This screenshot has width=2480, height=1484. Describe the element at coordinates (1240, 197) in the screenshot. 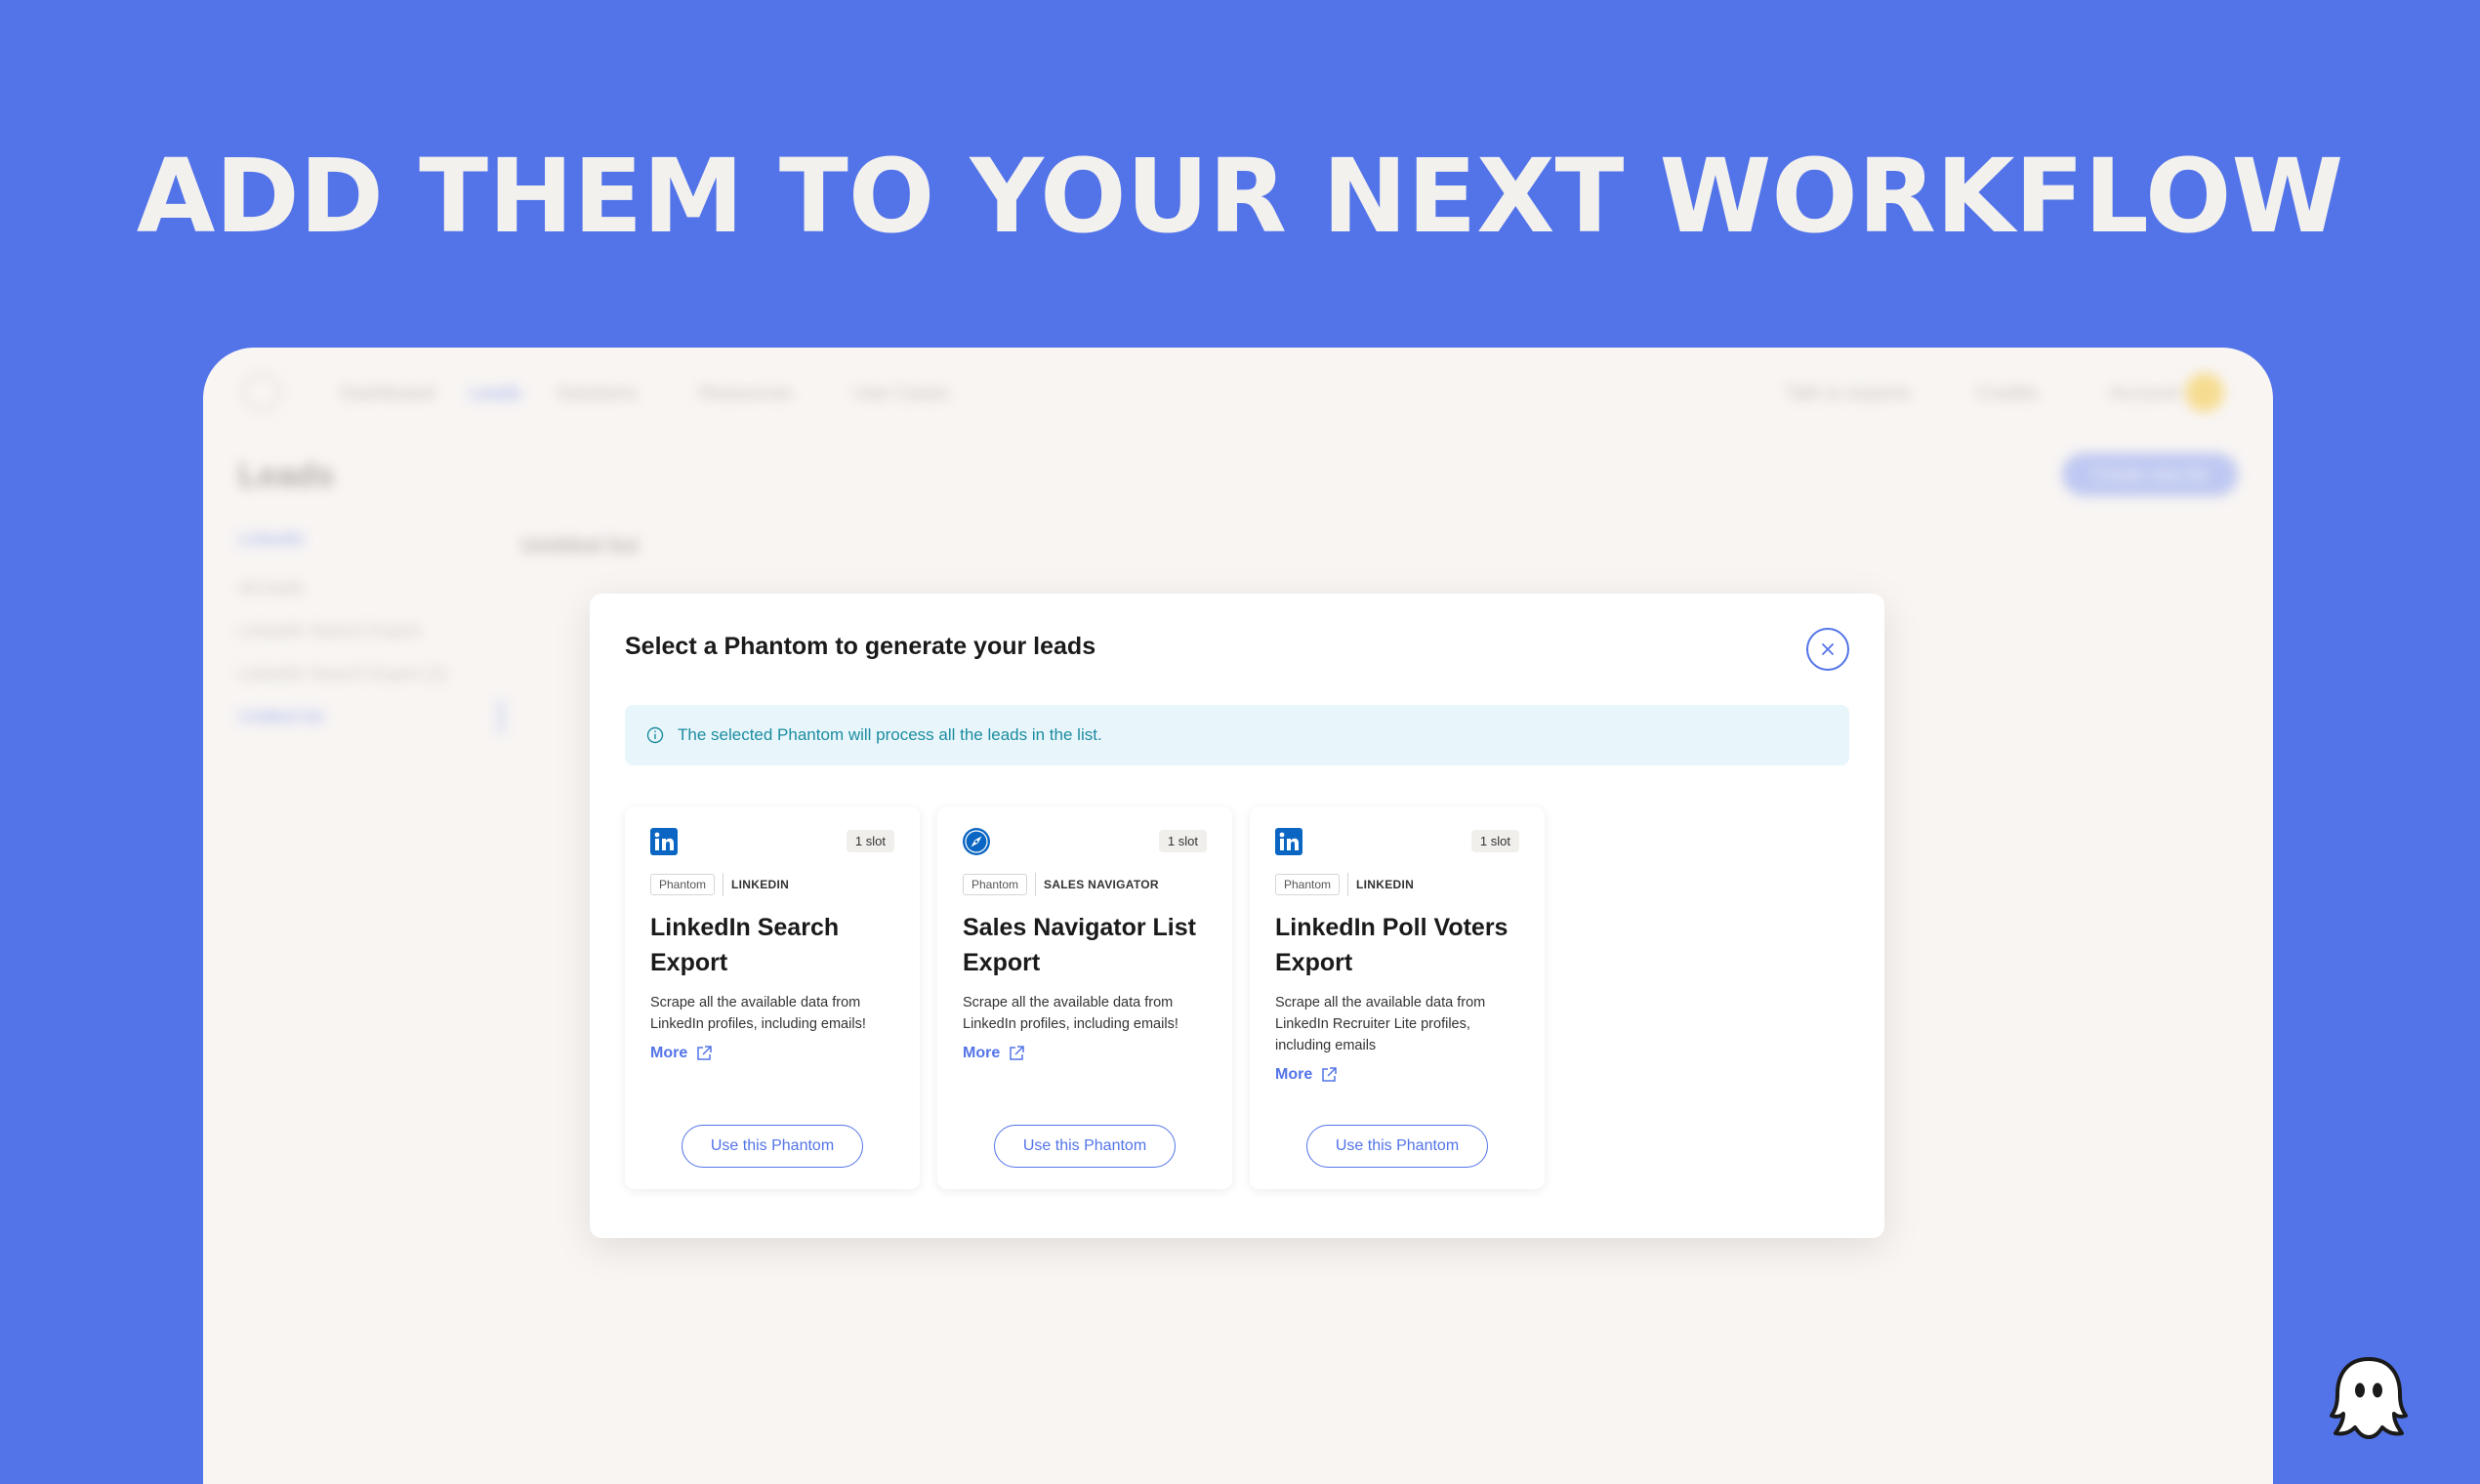

I see `headline: ADD THEM TO YOUR NEXT WORKFLOW` at that location.